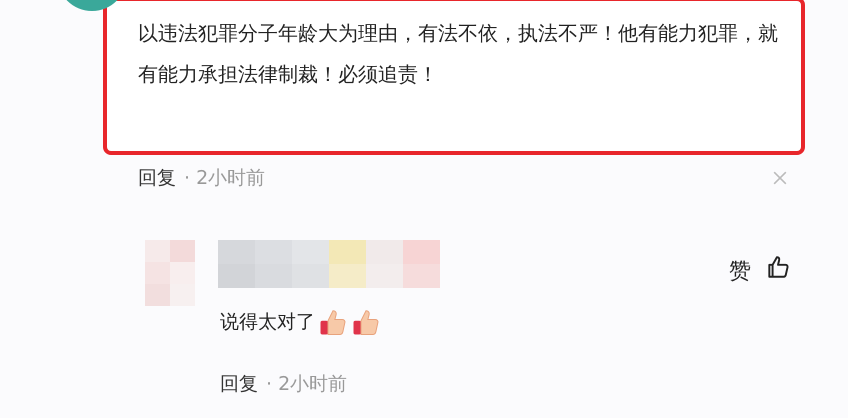 Image resolution: width=848 pixels, height=418 pixels. What do you see at coordinates (458, 54) in the screenshot?
I see `comment-text: 以违法犯罪分子年龄大为理由，有法不依，执法不严！他有能力犯罪，就有能力承担法律制裁！必须追责！` at bounding box center [458, 54].